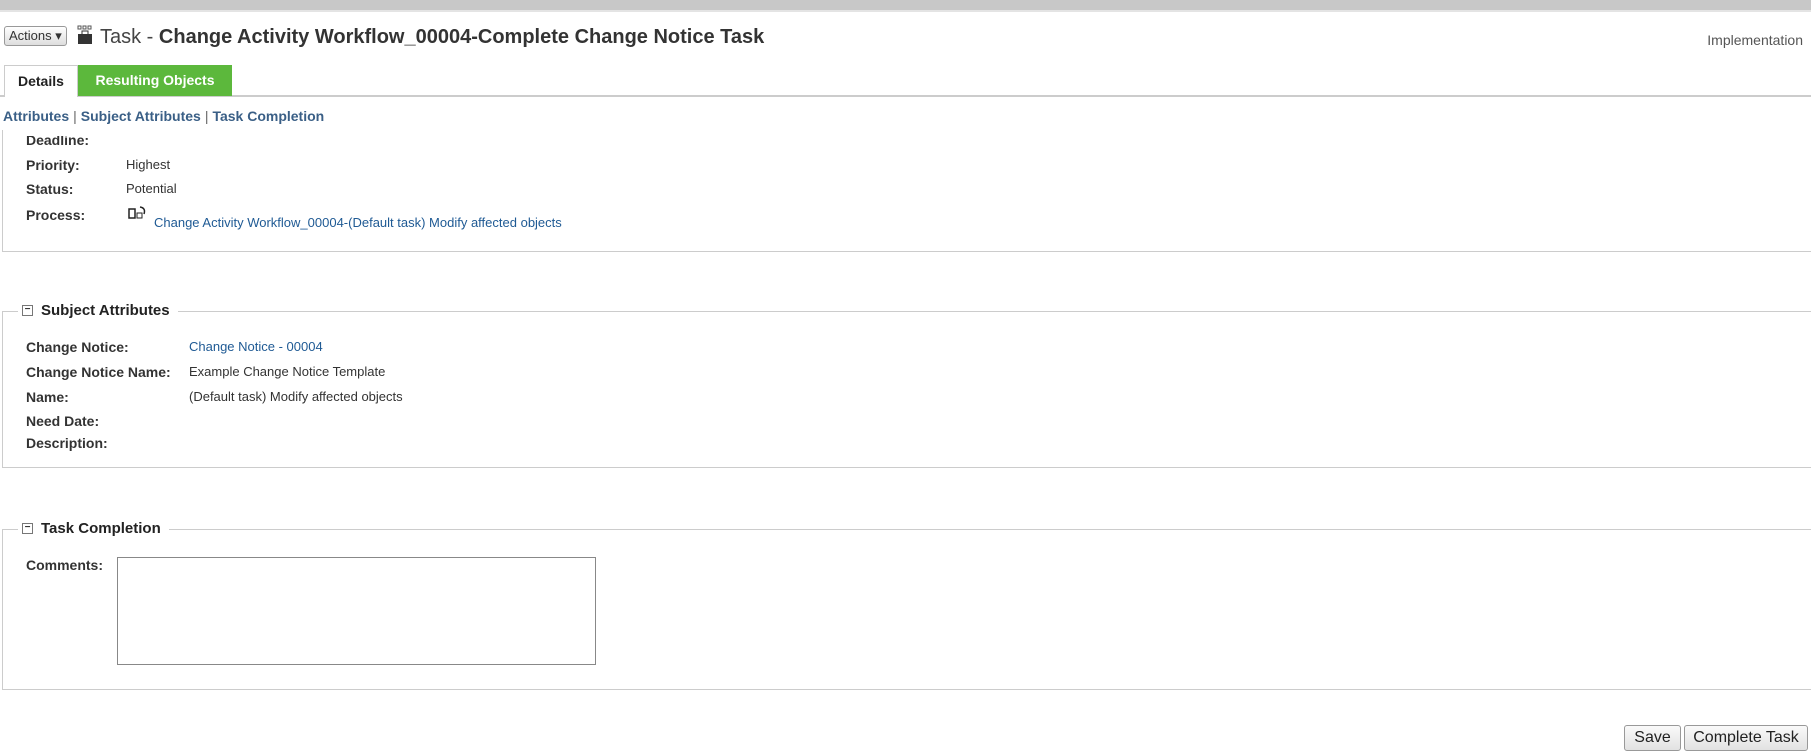  What do you see at coordinates (151, 188) in the screenshot?
I see `status-value: Potential` at bounding box center [151, 188].